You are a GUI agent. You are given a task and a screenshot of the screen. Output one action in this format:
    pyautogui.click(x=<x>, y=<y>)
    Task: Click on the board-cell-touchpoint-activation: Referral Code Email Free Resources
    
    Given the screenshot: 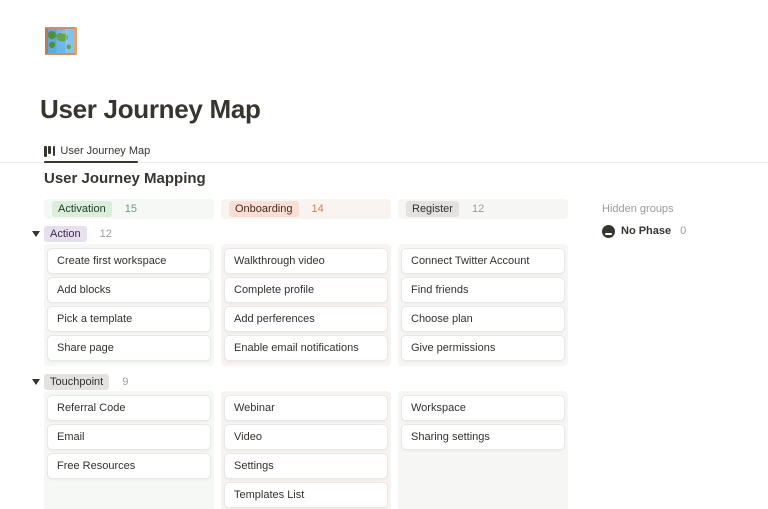 What is the action you would take?
    pyautogui.click(x=129, y=450)
    